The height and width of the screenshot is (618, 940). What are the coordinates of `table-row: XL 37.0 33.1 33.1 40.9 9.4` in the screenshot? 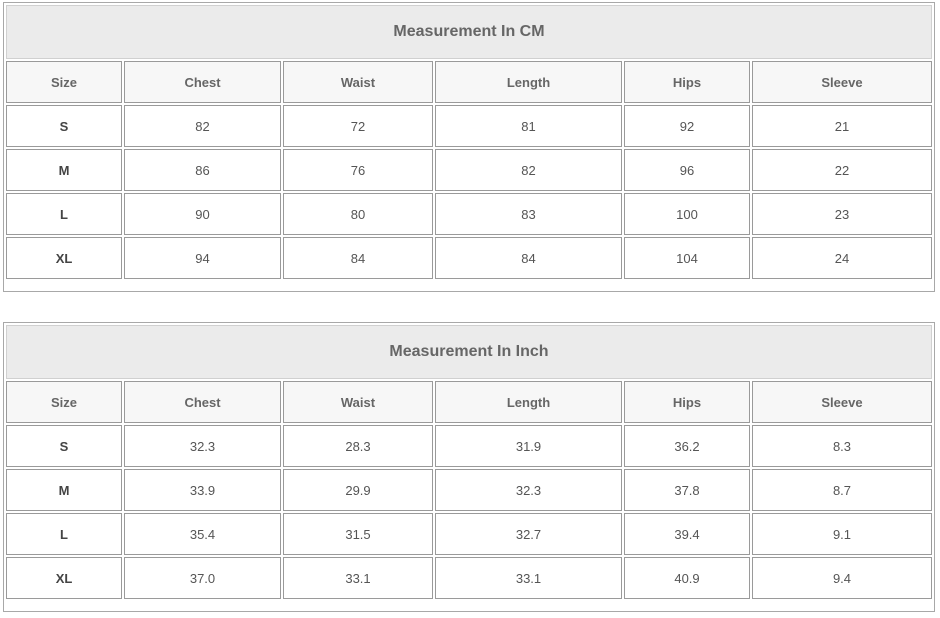 It's located at (469, 578).